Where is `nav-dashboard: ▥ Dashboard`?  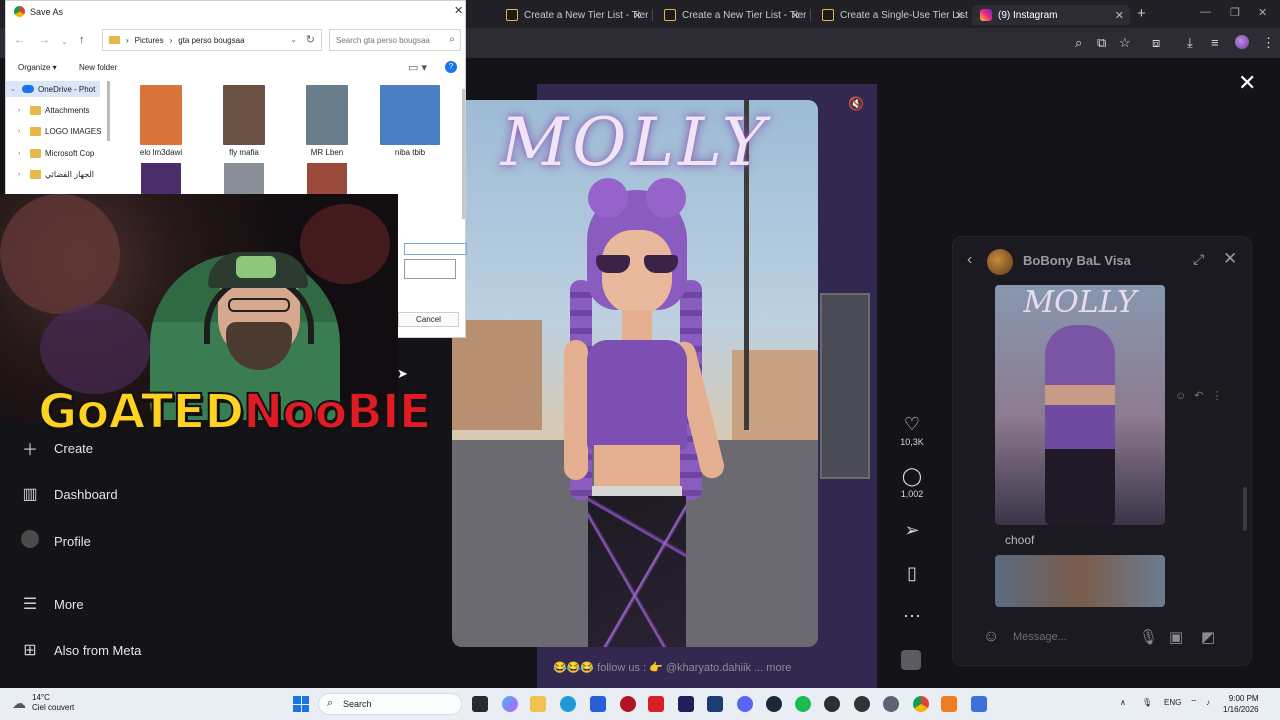 nav-dashboard: ▥ Dashboard is located at coordinates (68, 494).